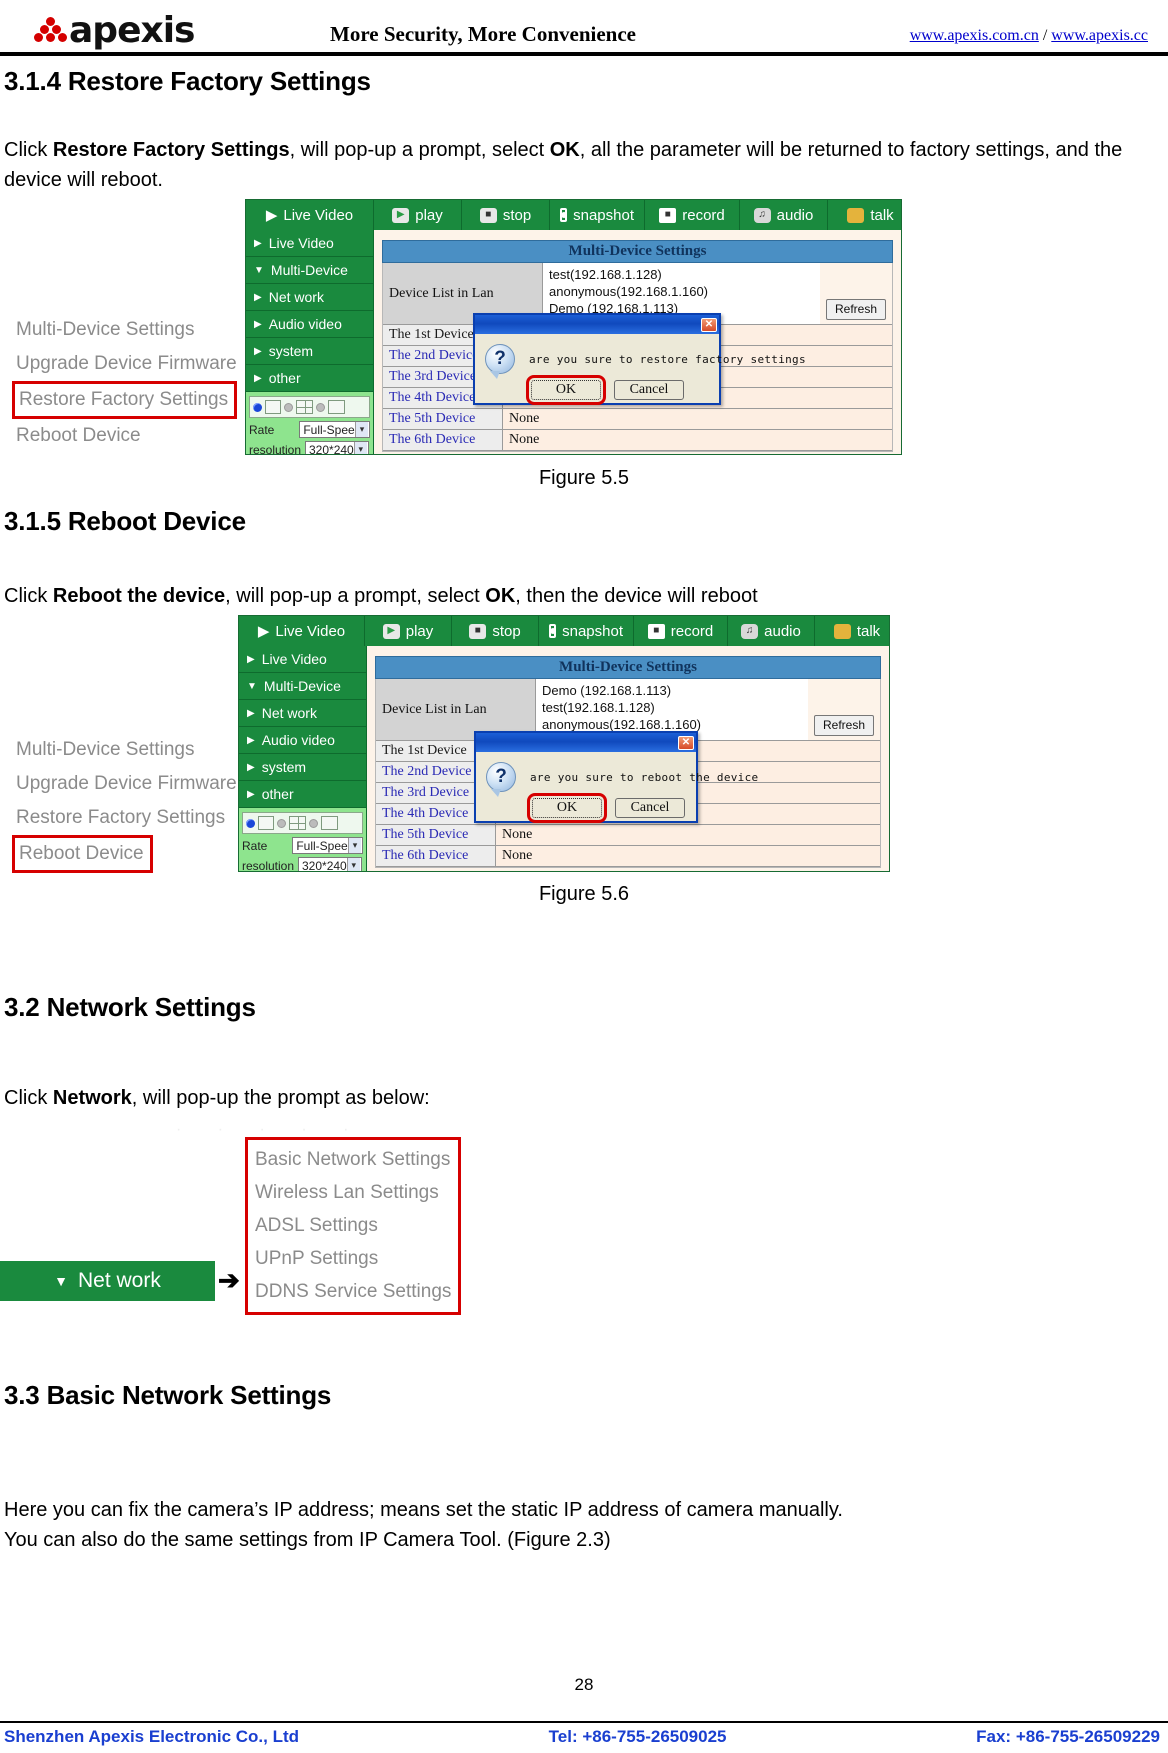 Image resolution: width=1168 pixels, height=1753 pixels. What do you see at coordinates (229, 1280) in the screenshot?
I see `pointer-arrow-icon: ➔` at bounding box center [229, 1280].